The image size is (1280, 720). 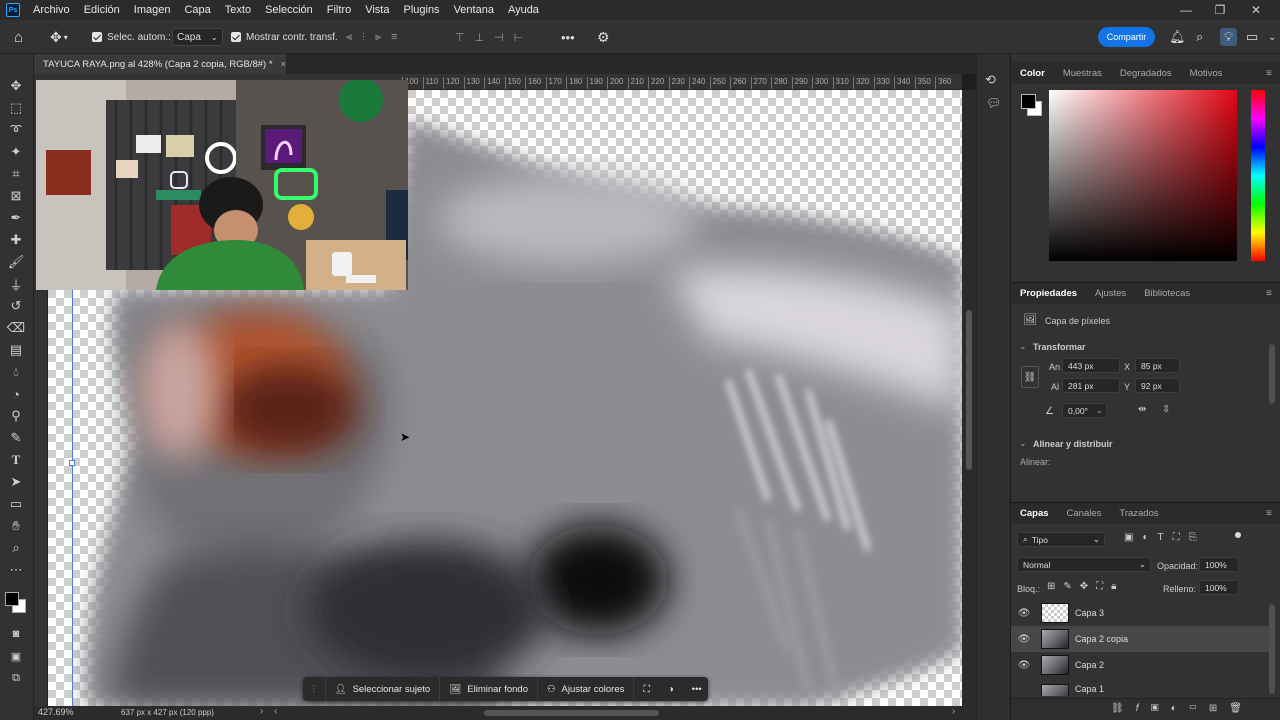 I want to click on tab-canales: Canales, so click(x=1084, y=513).